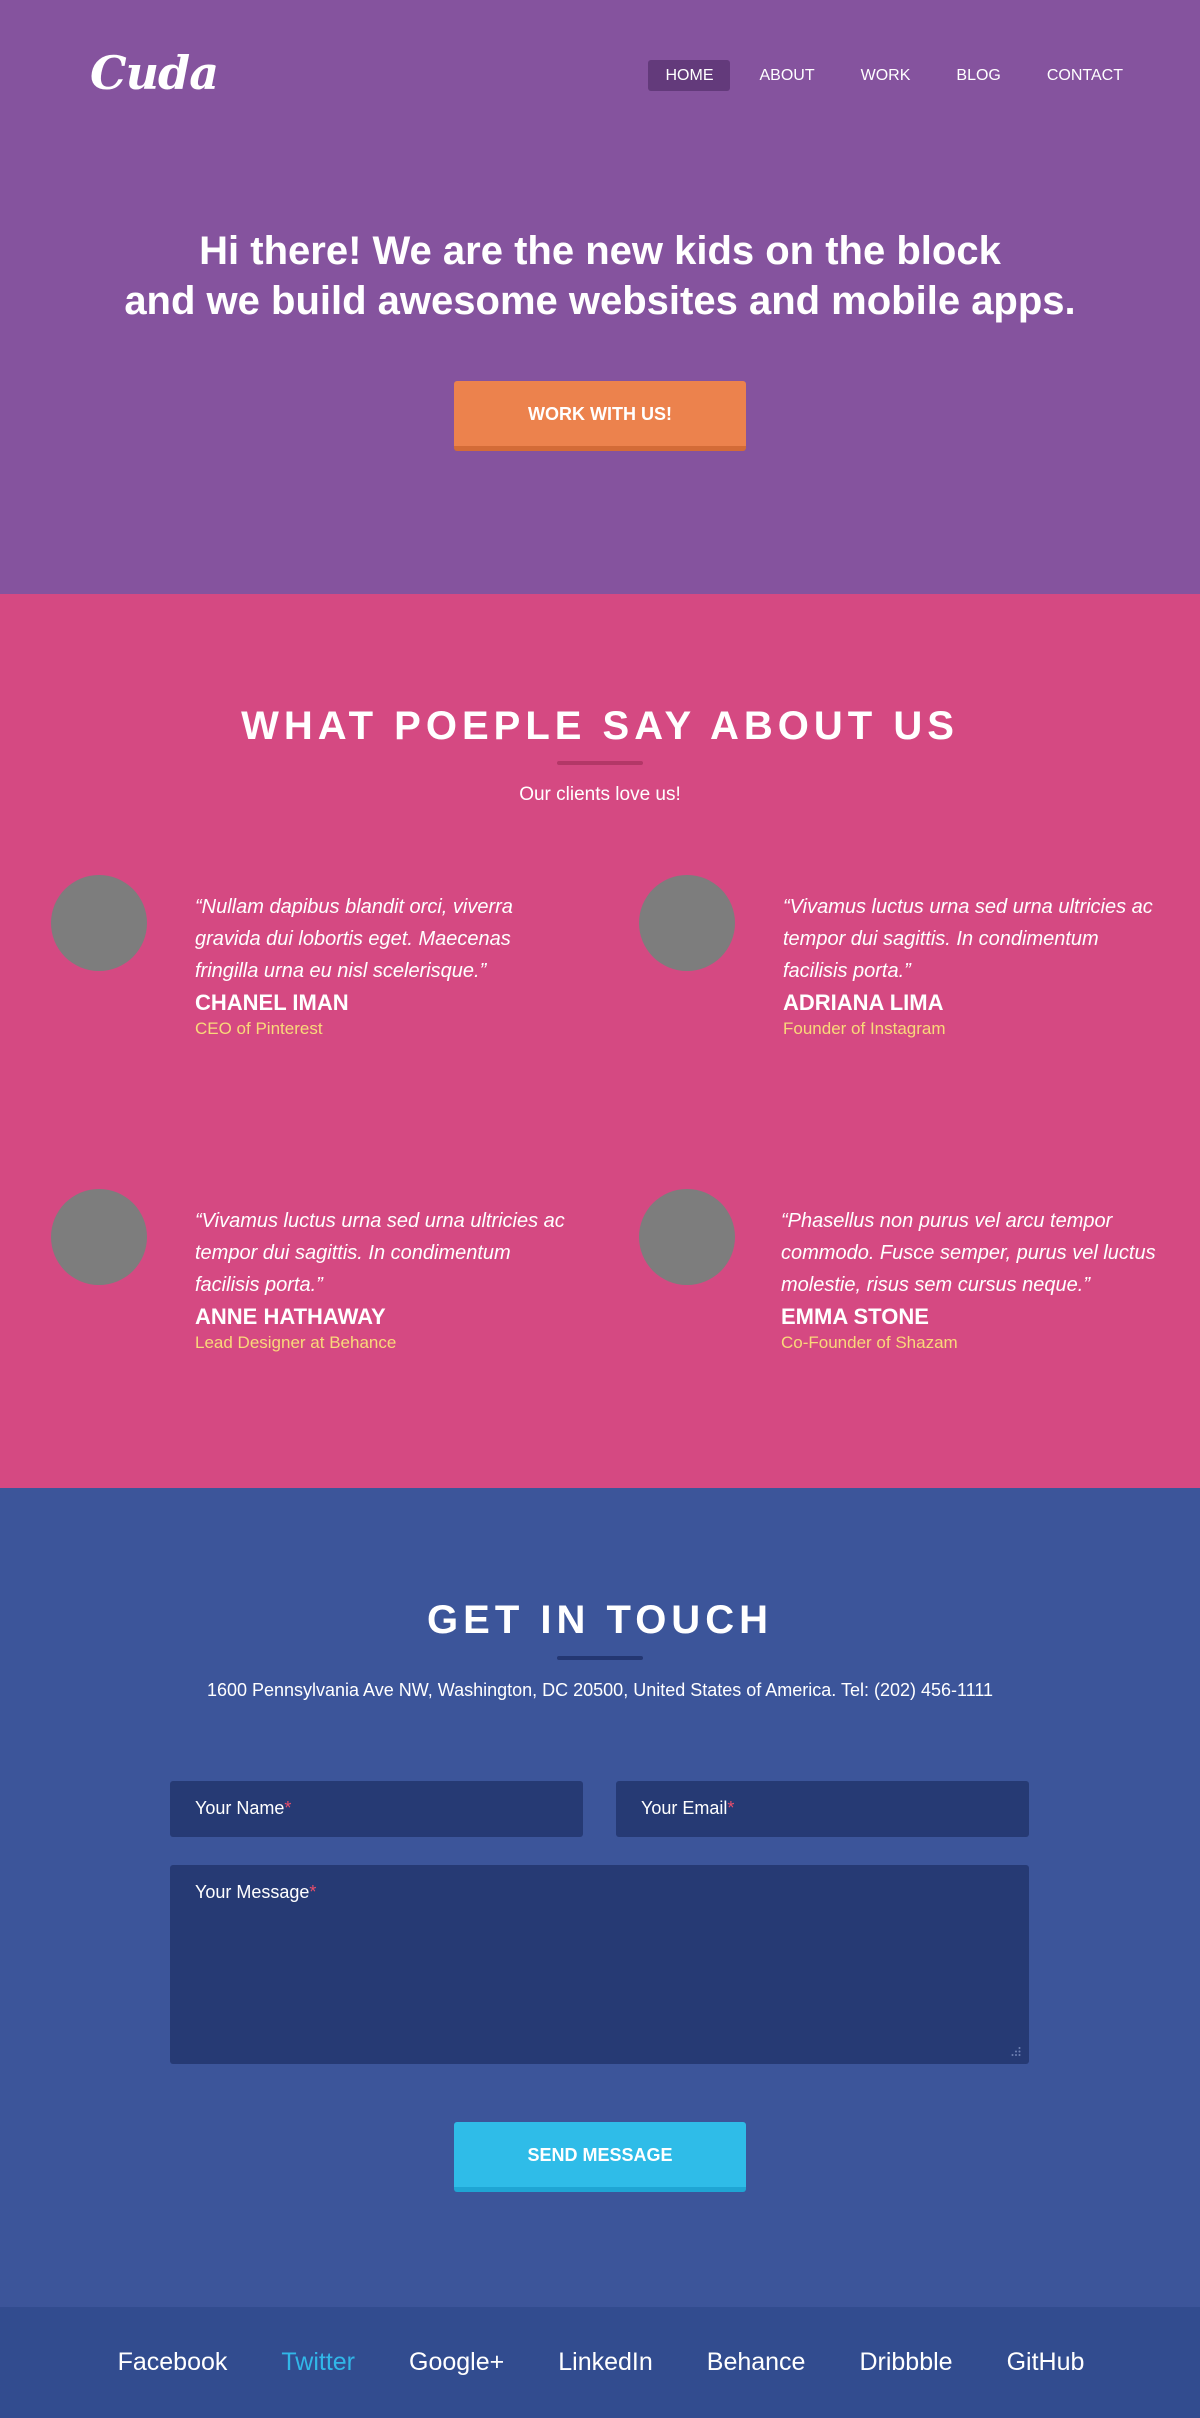  I want to click on testimonial-role: Co-Founder of Shazam, so click(869, 1342).